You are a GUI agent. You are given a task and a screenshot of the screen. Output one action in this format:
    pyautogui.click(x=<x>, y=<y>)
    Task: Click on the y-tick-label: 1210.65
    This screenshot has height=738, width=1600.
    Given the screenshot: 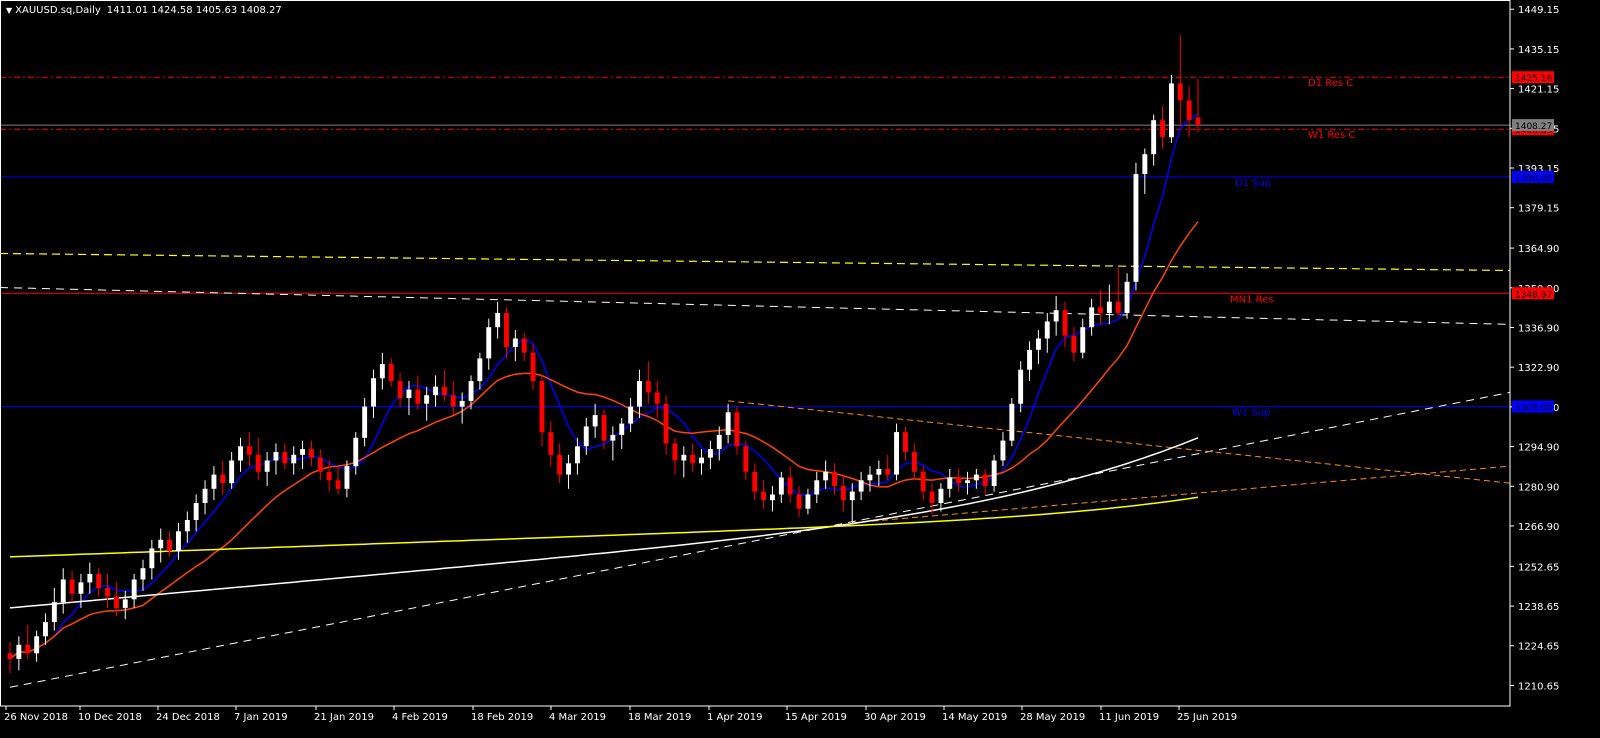 What is the action you would take?
    pyautogui.click(x=1538, y=686)
    